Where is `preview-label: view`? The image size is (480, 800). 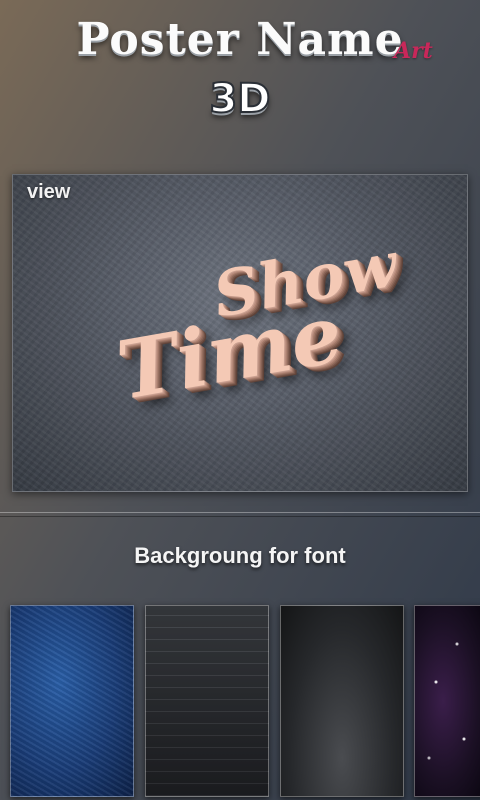 preview-label: view is located at coordinates (49, 192).